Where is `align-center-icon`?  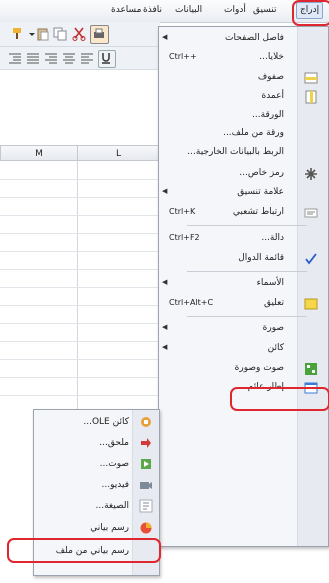 align-center-icon is located at coordinates (69, 58).